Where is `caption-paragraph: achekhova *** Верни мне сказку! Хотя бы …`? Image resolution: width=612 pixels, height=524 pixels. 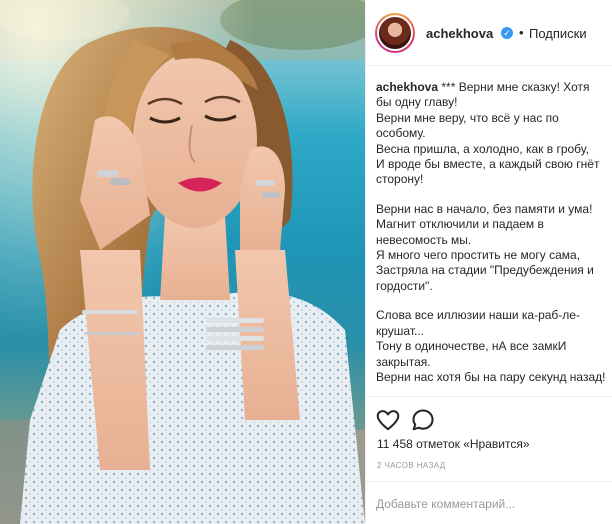 caption-paragraph: achekhova *** Верни мне сказку! Хотя бы … is located at coordinates (492, 134).